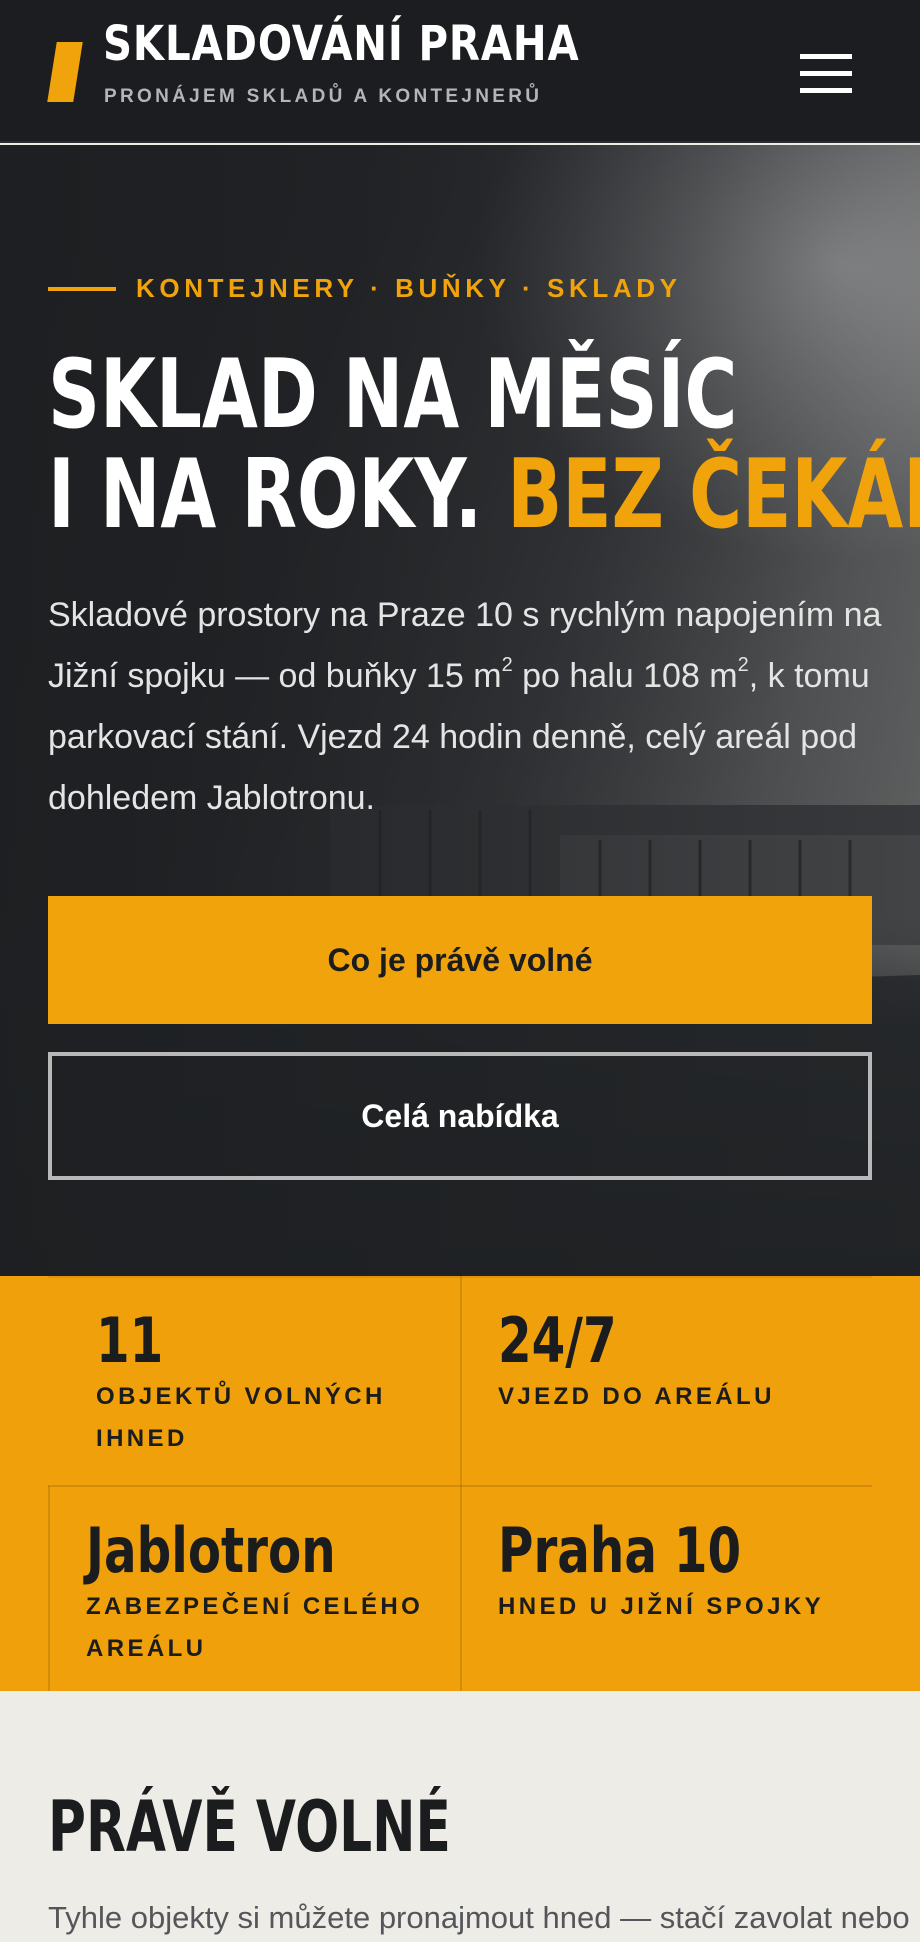 The width and height of the screenshot is (920, 1942). Describe the element at coordinates (211, 1550) in the screenshot. I see `stat-value: Jablotron` at that location.